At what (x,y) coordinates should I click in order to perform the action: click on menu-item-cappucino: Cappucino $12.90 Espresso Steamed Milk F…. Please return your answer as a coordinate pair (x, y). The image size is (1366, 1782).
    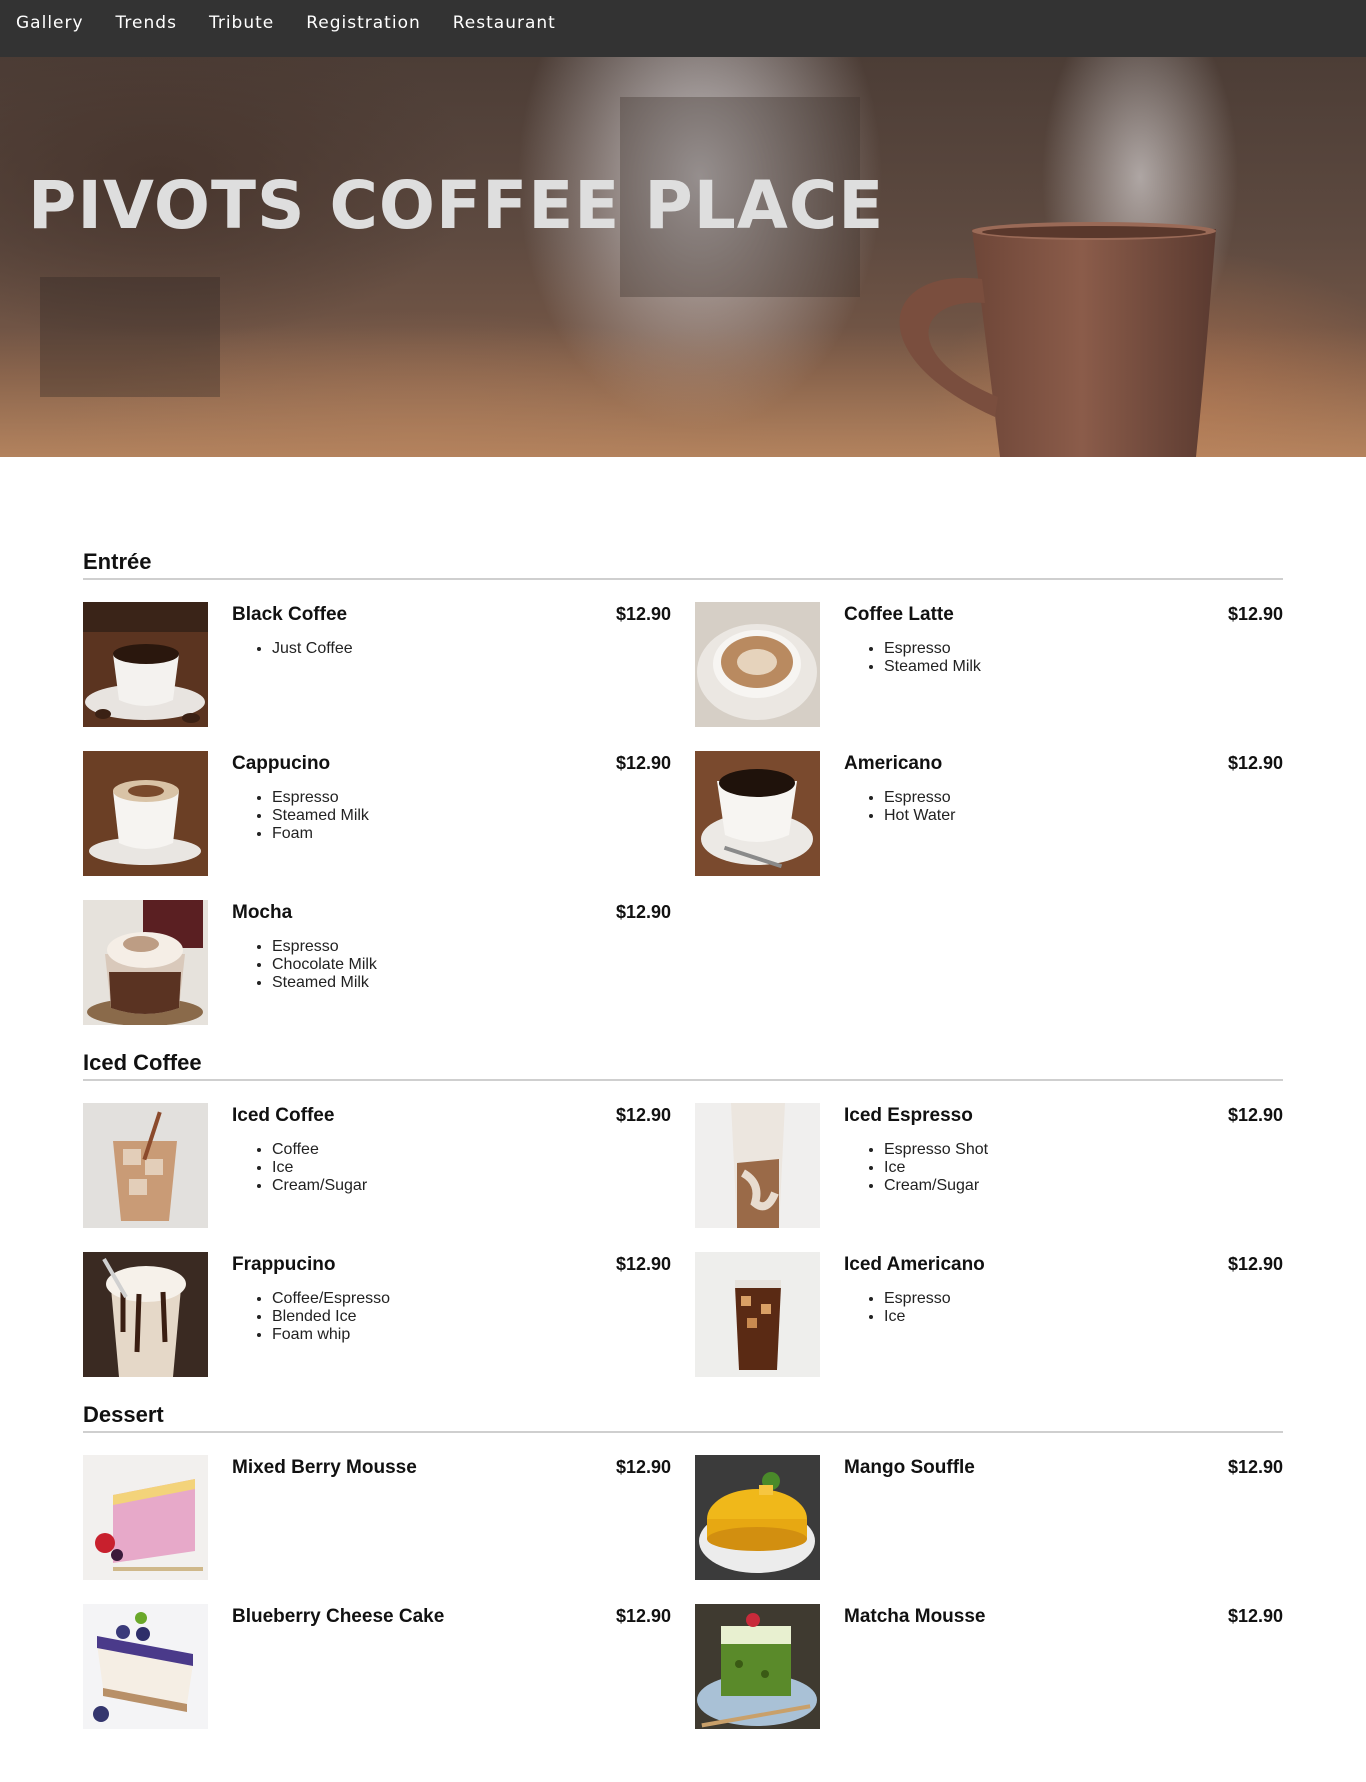
    Looking at the image, I should click on (377, 813).